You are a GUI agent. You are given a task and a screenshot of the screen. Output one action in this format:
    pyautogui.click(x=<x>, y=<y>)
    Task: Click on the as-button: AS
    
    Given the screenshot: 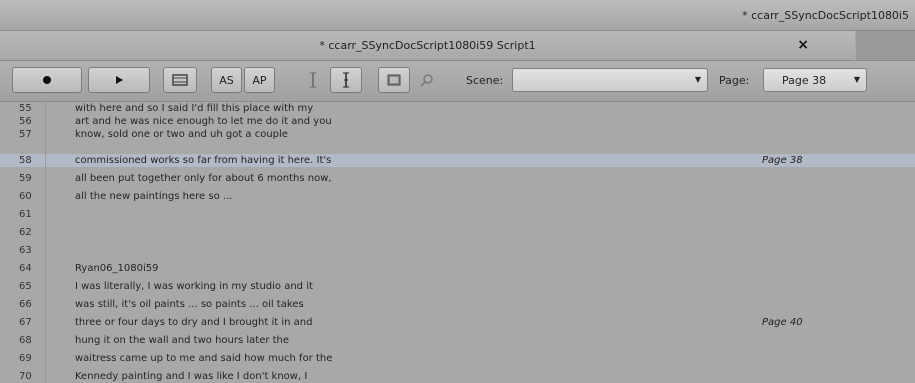 What is the action you would take?
    pyautogui.click(x=226, y=80)
    